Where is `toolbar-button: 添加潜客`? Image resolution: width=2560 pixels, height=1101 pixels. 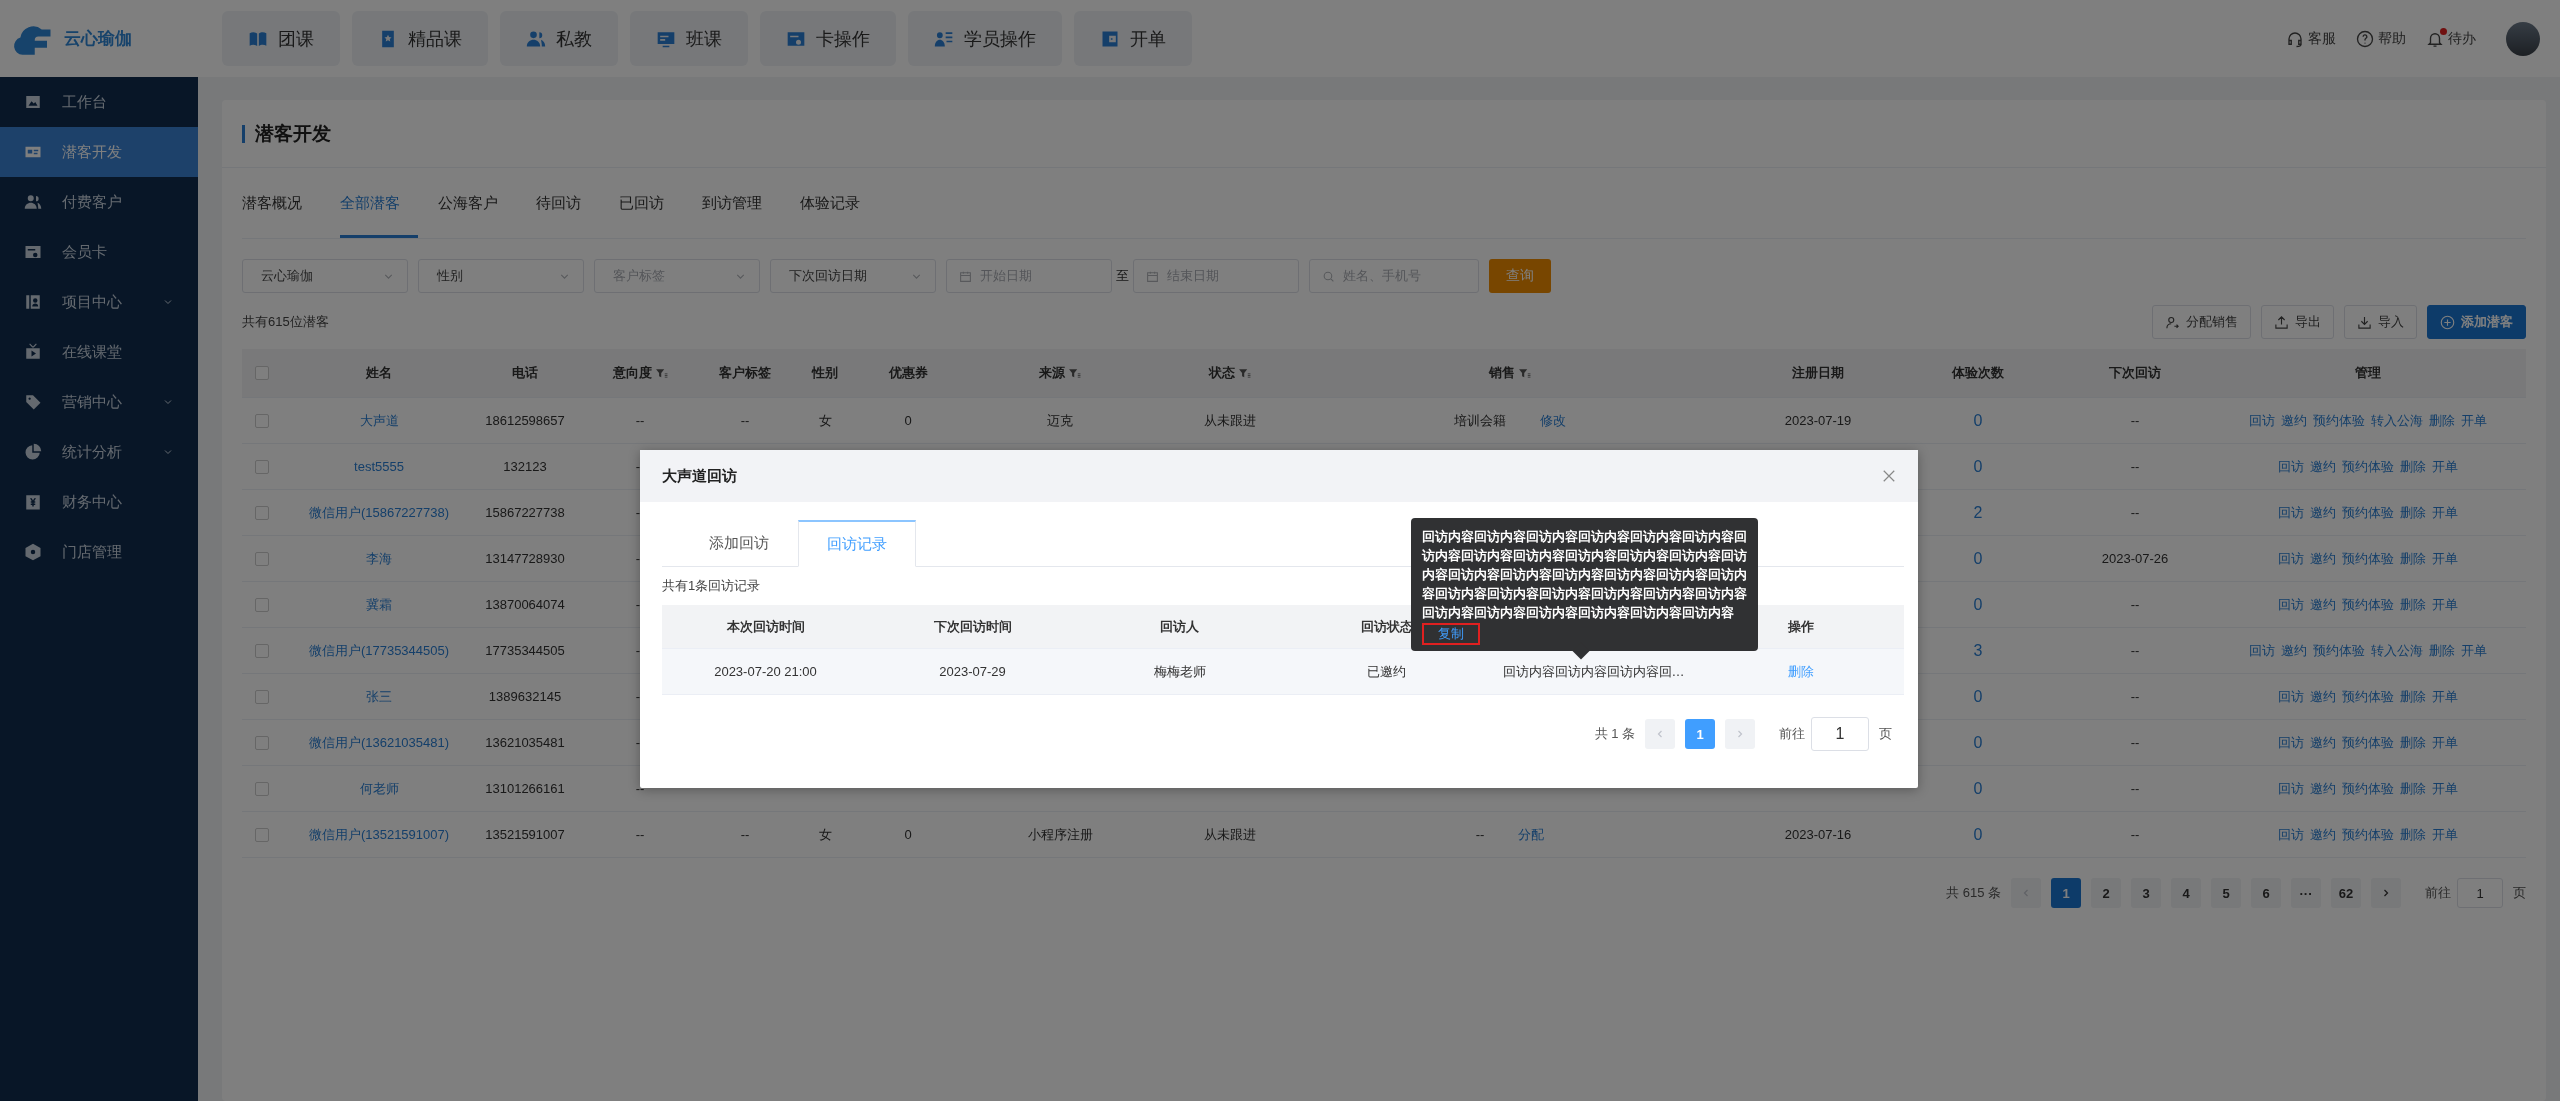 toolbar-button: 添加潜客 is located at coordinates (2476, 322).